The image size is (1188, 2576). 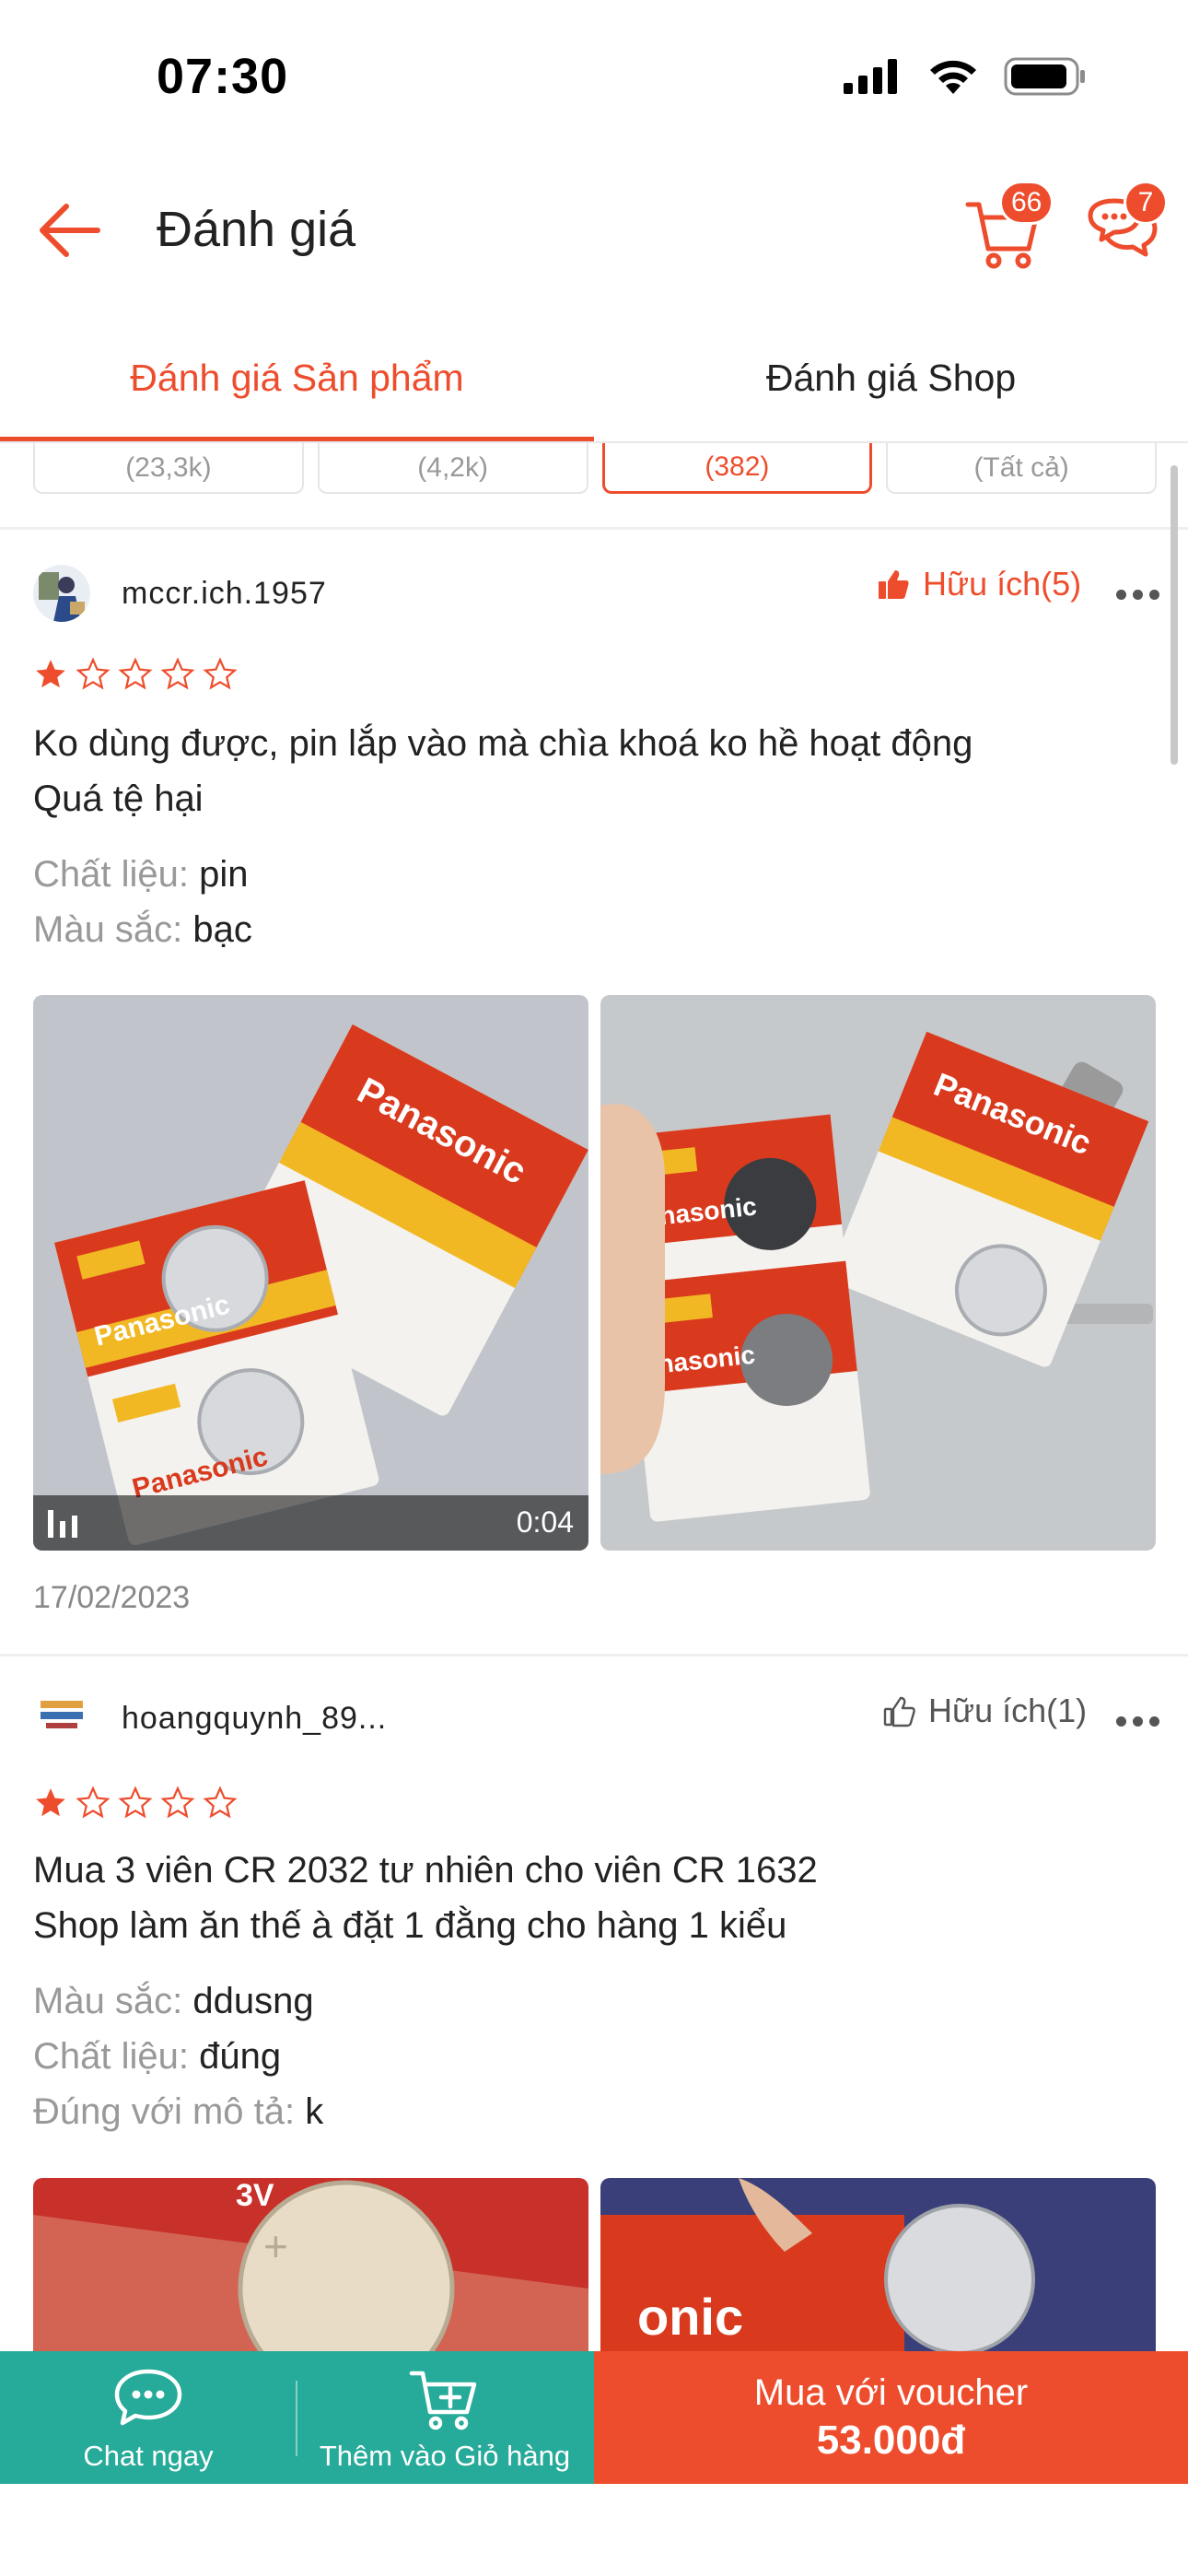 I want to click on divider, so click(x=296, y=2418).